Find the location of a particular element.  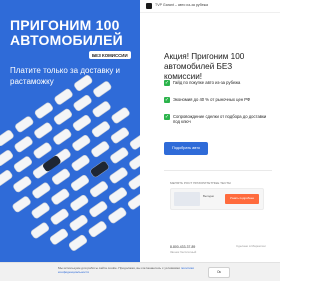

ad-image is located at coordinates (187, 199).